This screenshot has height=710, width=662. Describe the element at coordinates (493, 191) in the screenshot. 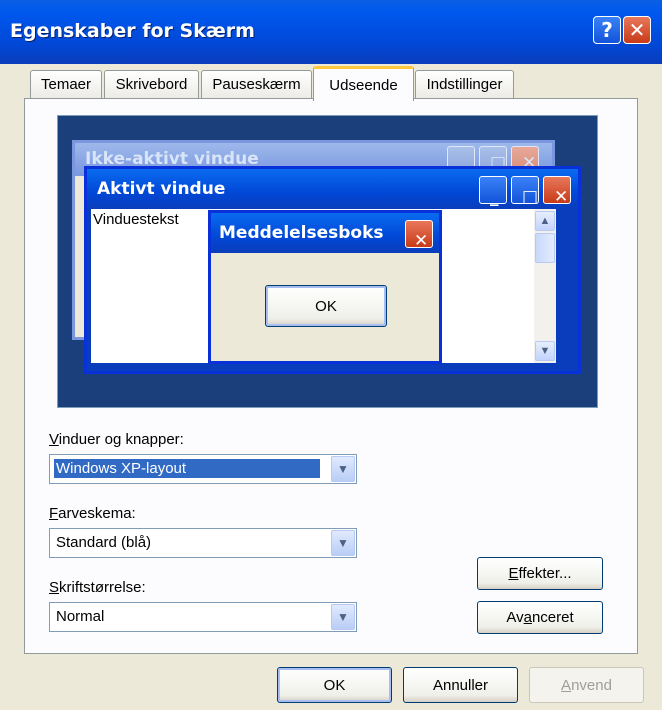

I see `active-minimize-icon: _` at that location.